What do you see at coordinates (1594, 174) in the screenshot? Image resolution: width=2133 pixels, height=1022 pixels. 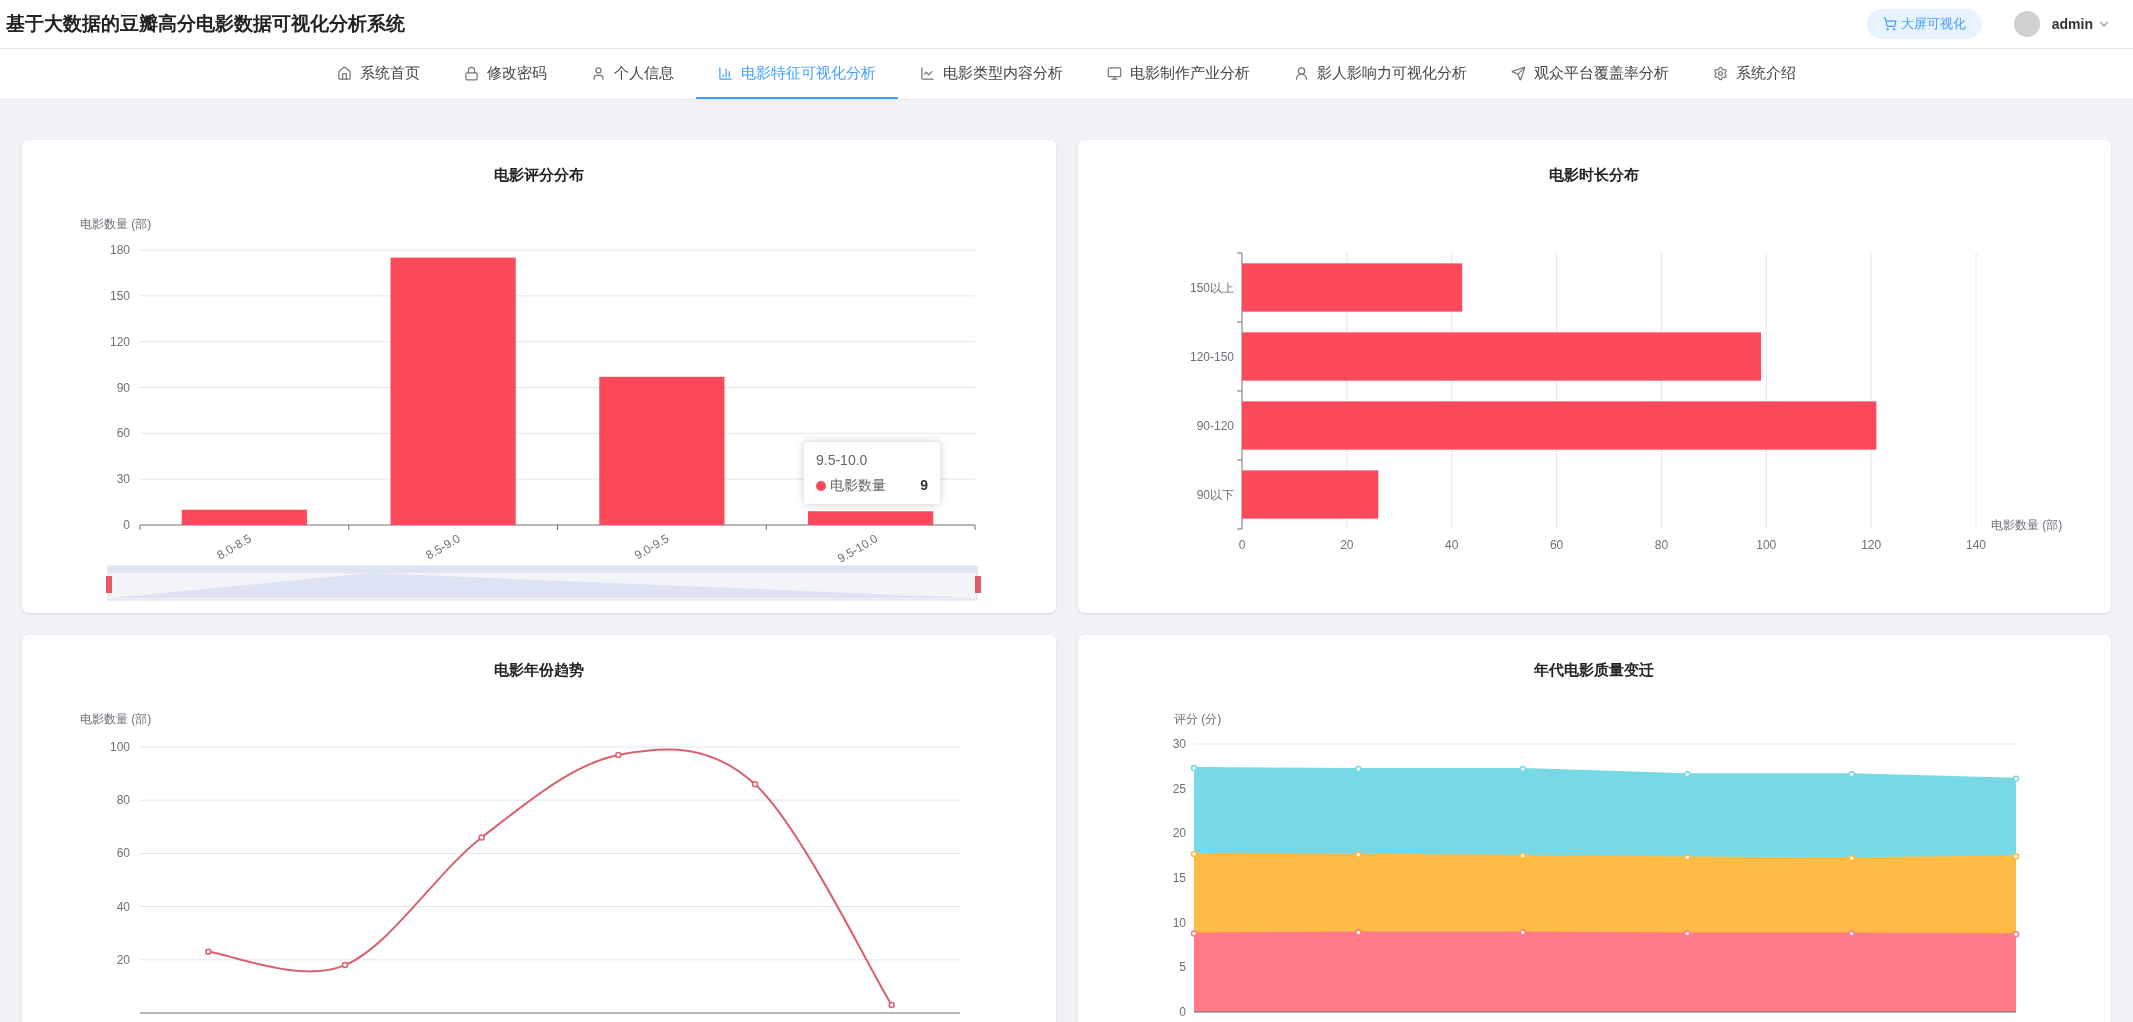 I see `chart-title: 电影时长分布` at bounding box center [1594, 174].